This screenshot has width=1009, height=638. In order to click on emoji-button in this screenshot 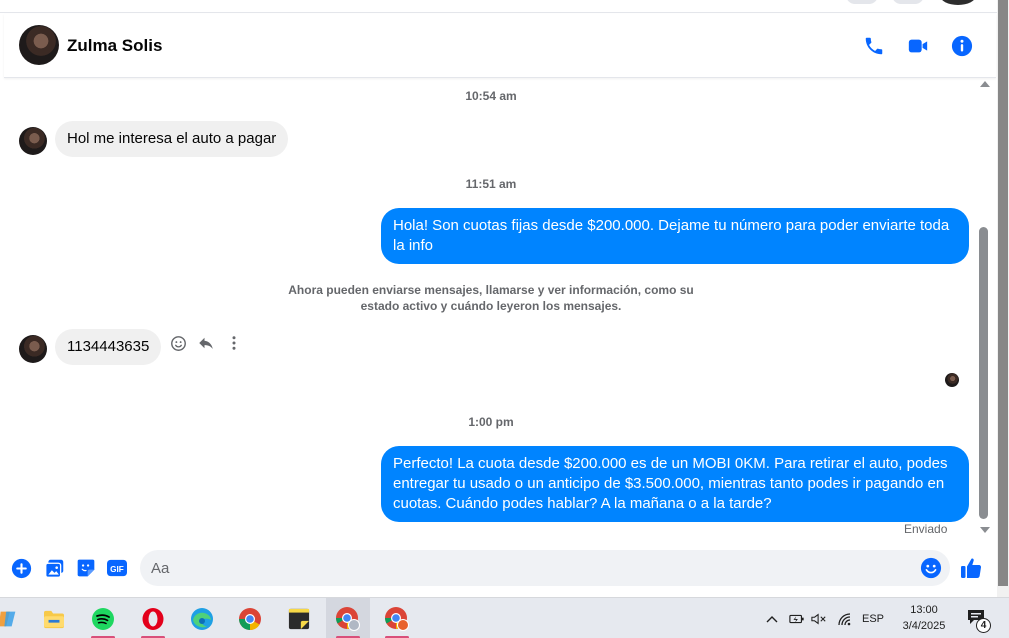, I will do `click(931, 568)`.